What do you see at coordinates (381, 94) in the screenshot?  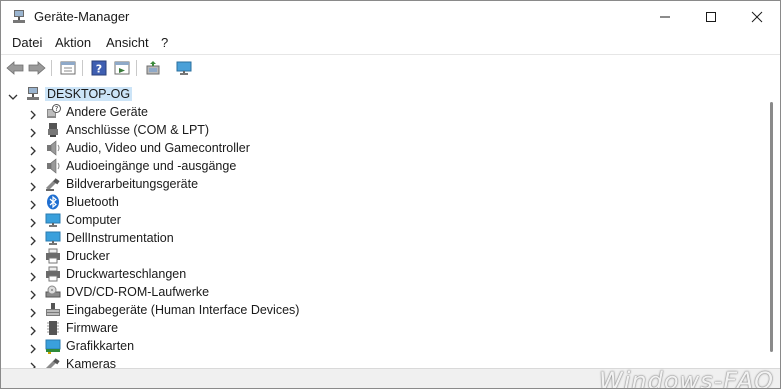 I see `tree-root-row: DESKTOP-OG` at bounding box center [381, 94].